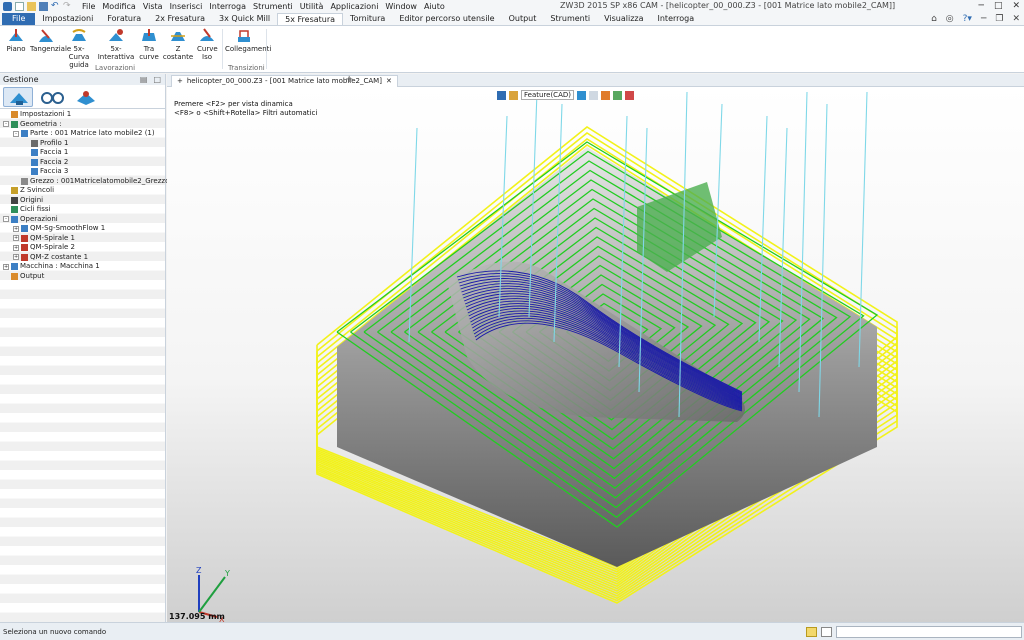 This screenshot has width=1024, height=640. I want to click on collegamenti-button: Collegamenti, so click(248, 40).